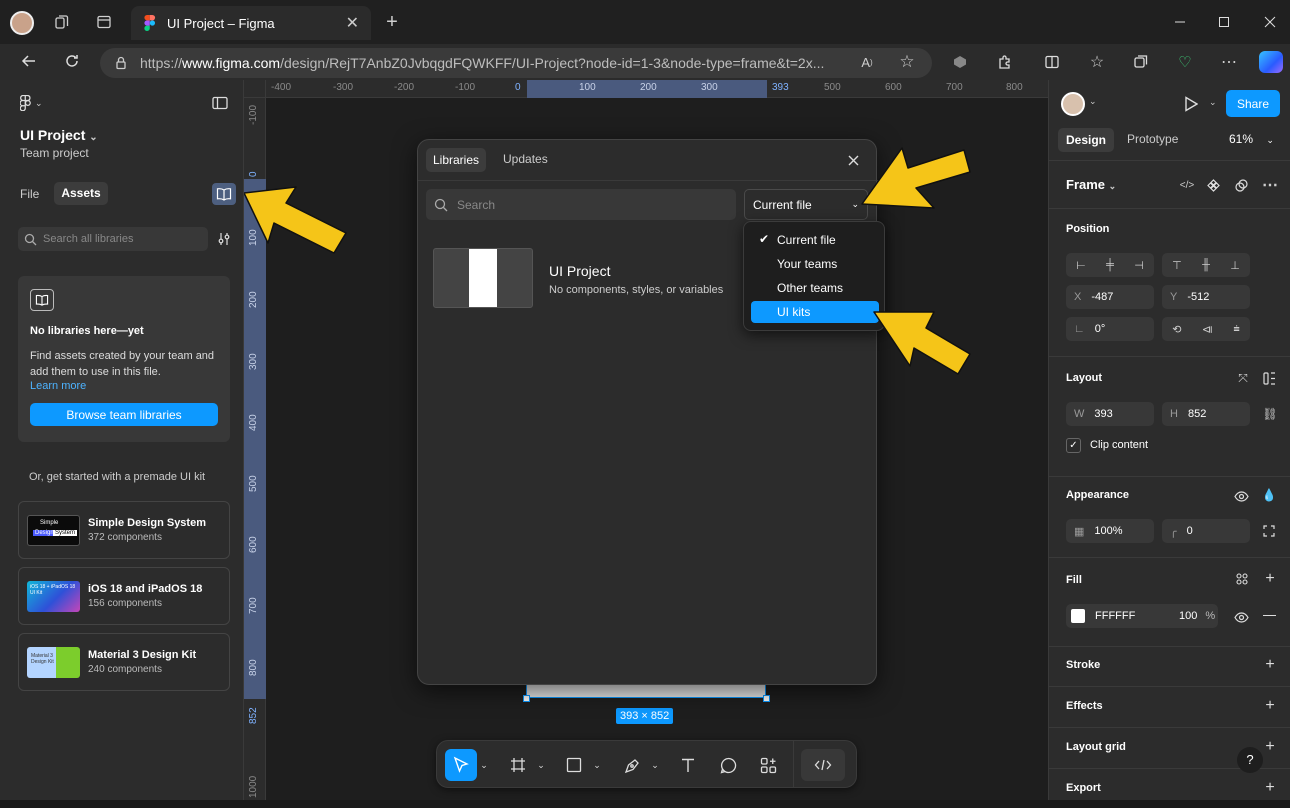 The width and height of the screenshot is (1290, 808). Describe the element at coordinates (1269, 531) in the screenshot. I see `independent-corners-icon` at that location.